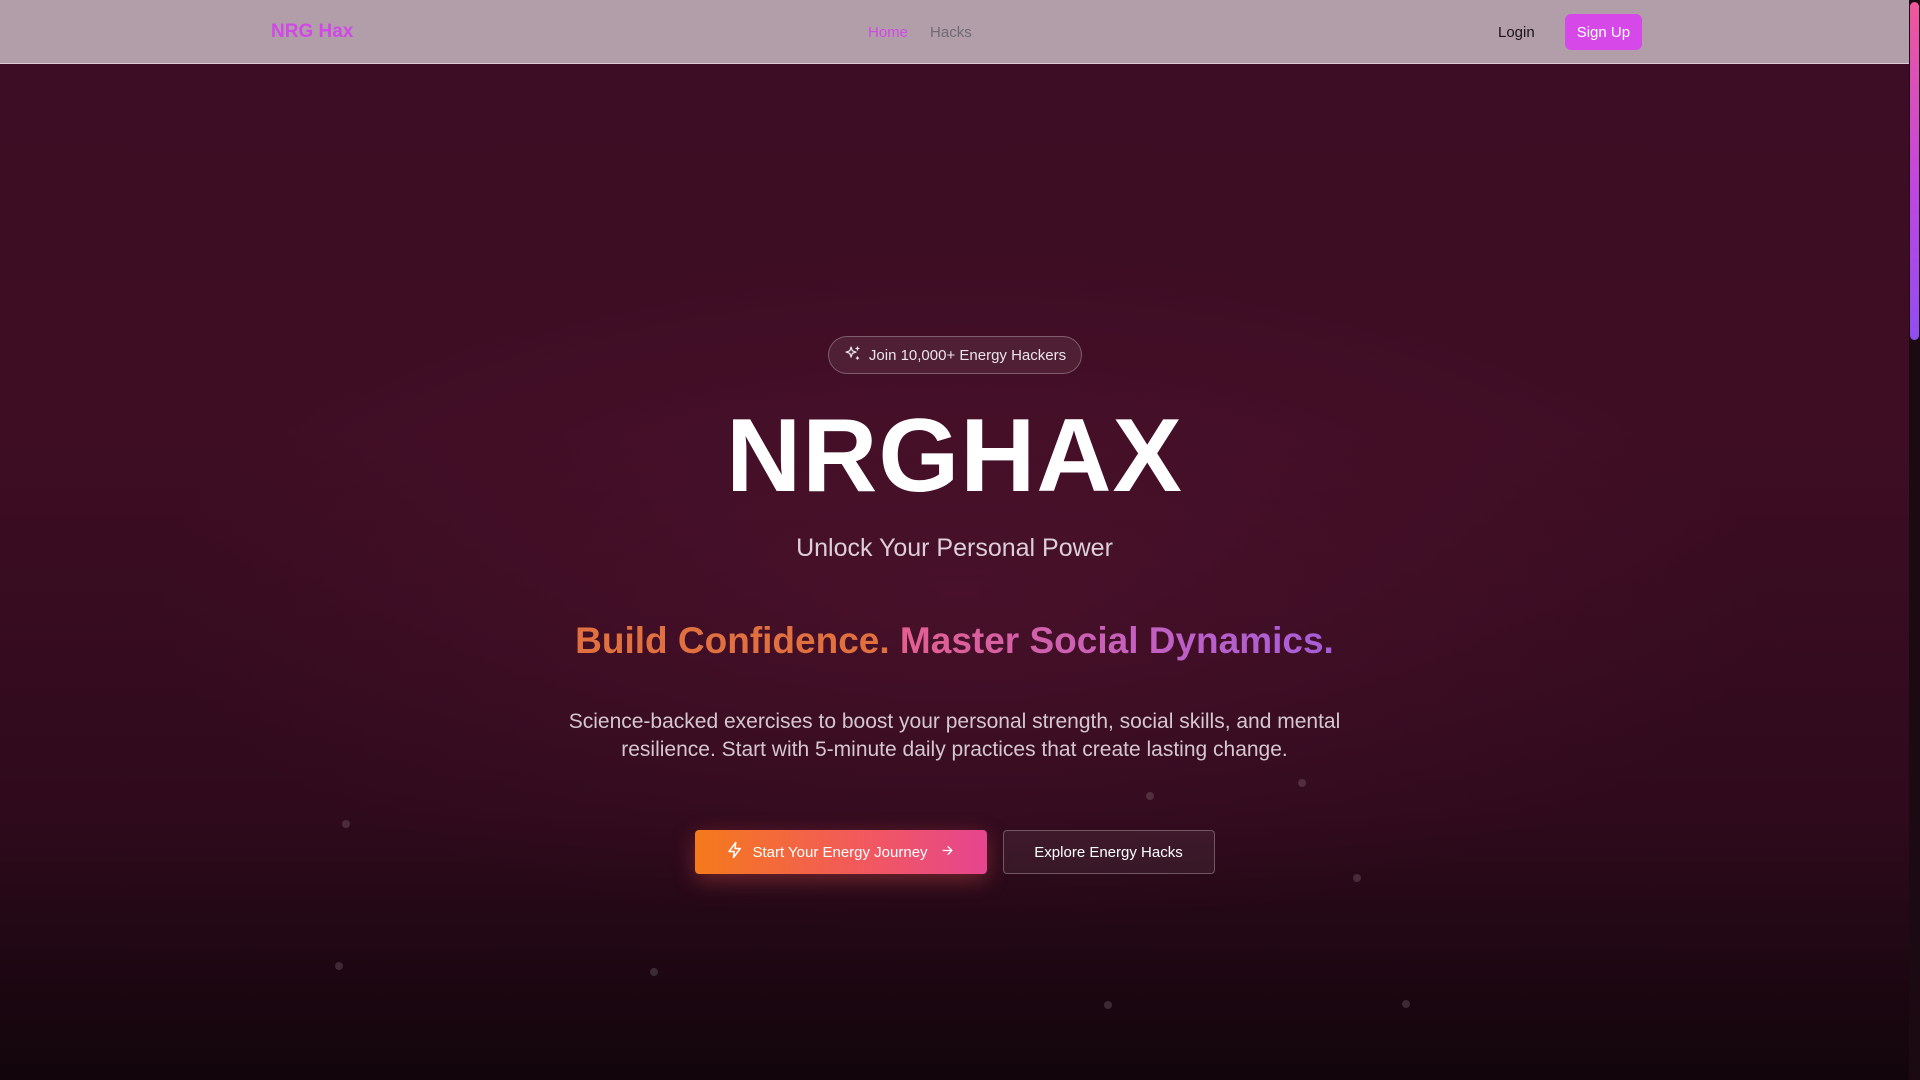 The image size is (1920, 1080). What do you see at coordinates (888, 32) in the screenshot?
I see `nav-link-home: Home` at bounding box center [888, 32].